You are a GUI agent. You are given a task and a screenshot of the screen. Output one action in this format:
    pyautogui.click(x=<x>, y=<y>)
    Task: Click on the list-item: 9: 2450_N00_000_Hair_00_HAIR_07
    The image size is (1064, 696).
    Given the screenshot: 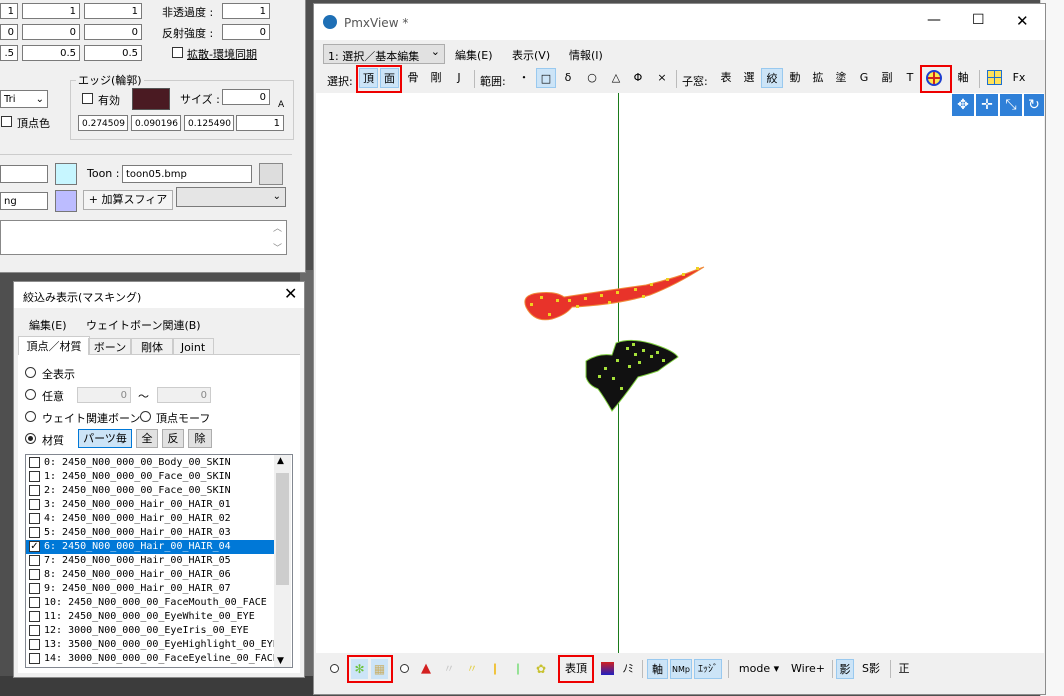 What is the action you would take?
    pyautogui.click(x=150, y=589)
    